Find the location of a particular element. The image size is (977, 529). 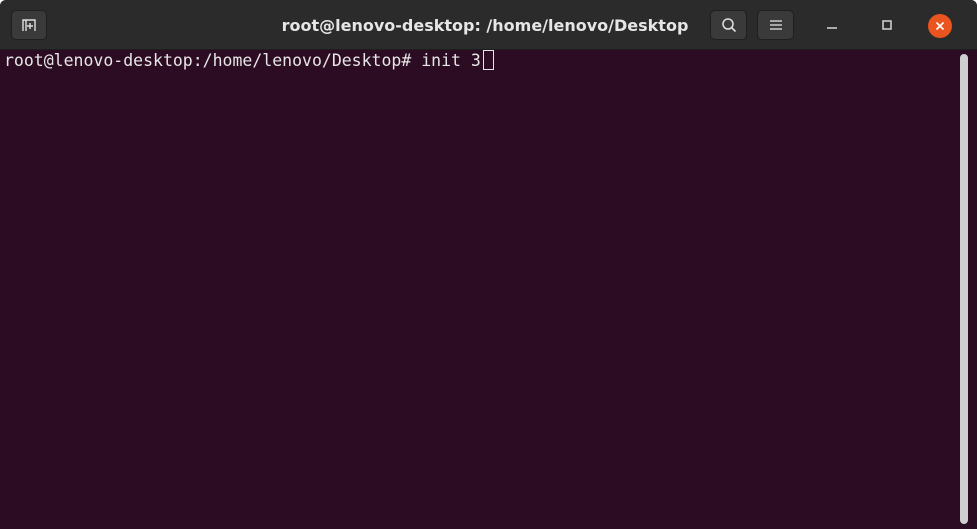

minimize-button is located at coordinates (832, 25).